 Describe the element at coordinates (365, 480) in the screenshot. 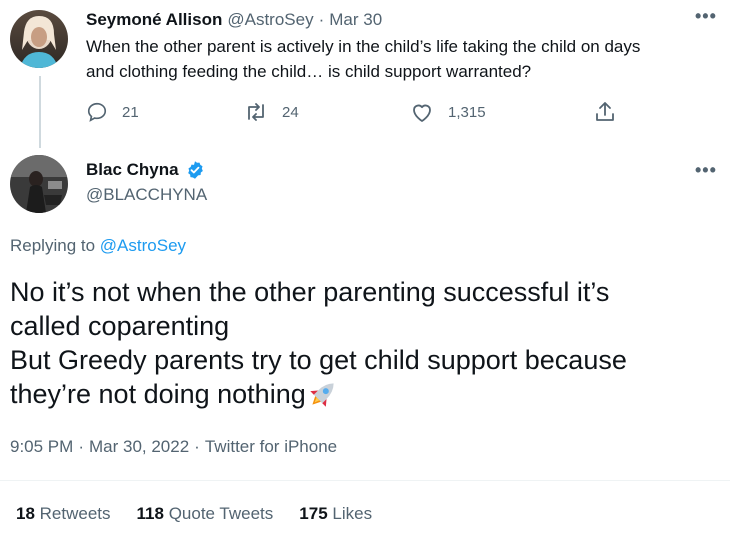

I see `divider` at that location.